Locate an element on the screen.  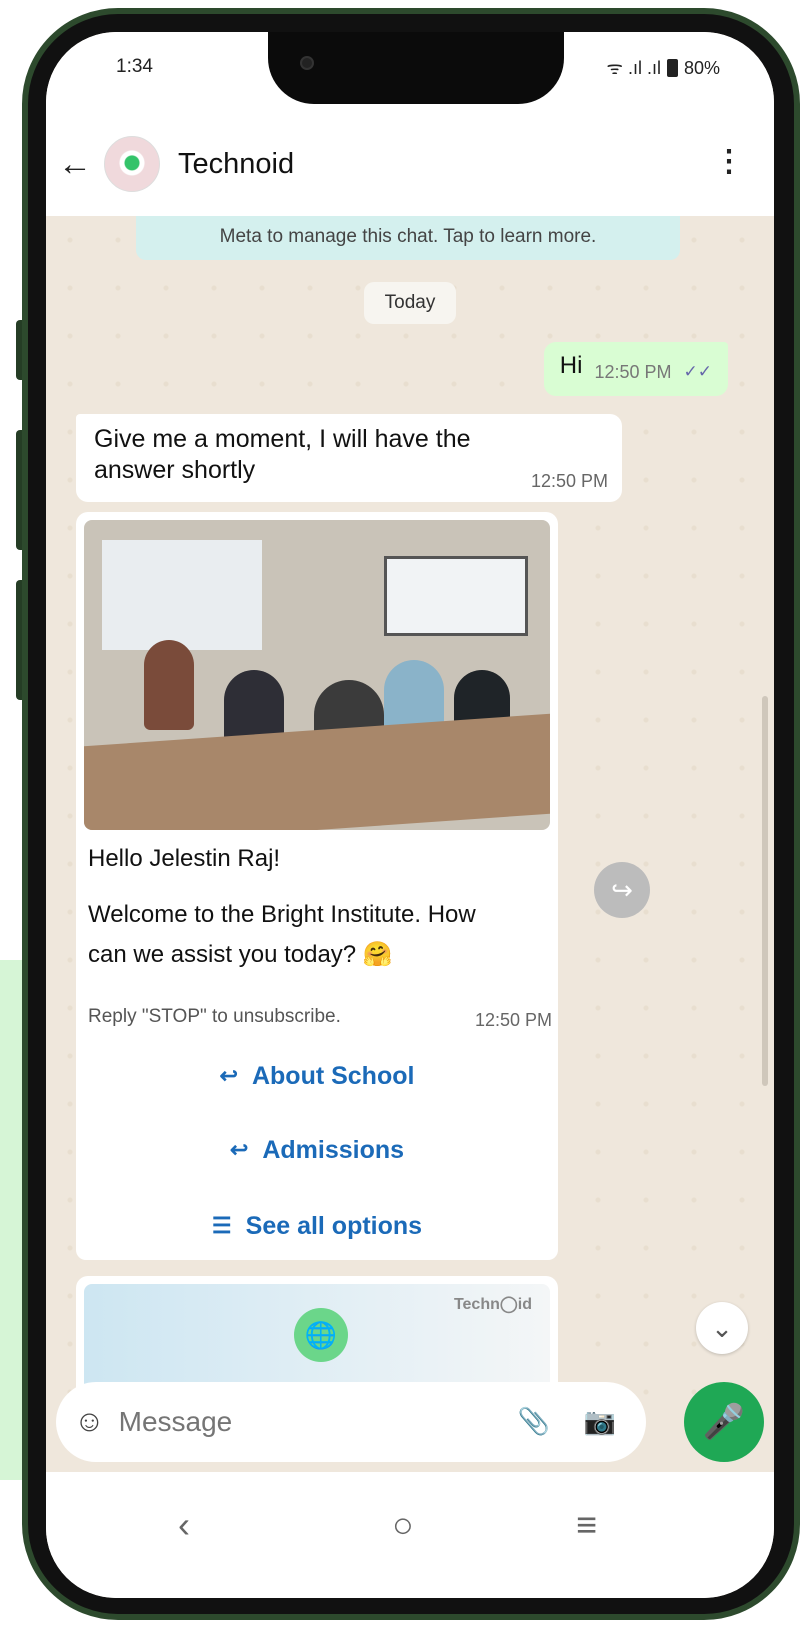
admissions-button: ↩ Admissions is located at coordinates (317, 1150).